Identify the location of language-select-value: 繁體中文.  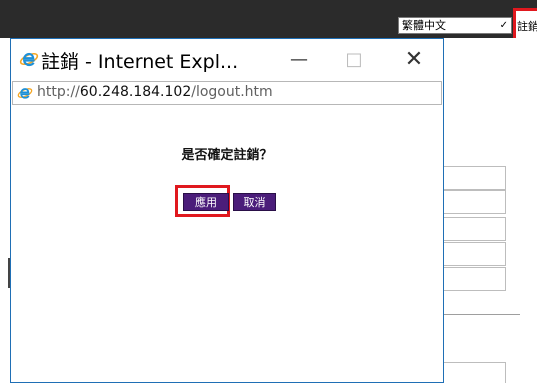
(424, 25).